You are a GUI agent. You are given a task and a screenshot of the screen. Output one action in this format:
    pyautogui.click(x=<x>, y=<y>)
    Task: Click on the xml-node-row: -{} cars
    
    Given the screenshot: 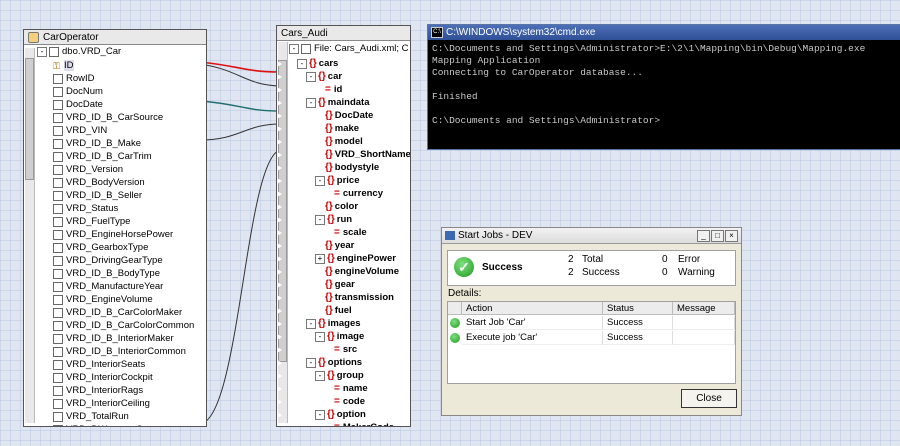 What is the action you would take?
    pyautogui.click(x=317, y=63)
    